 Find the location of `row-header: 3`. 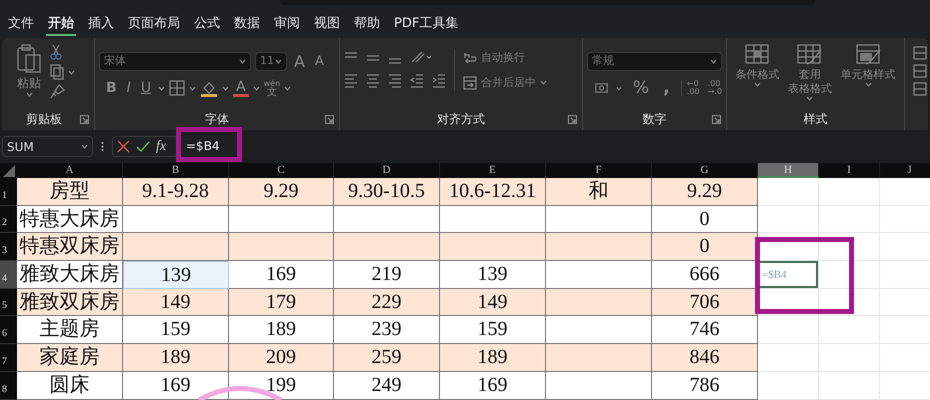

row-header: 3 is located at coordinates (8, 247).